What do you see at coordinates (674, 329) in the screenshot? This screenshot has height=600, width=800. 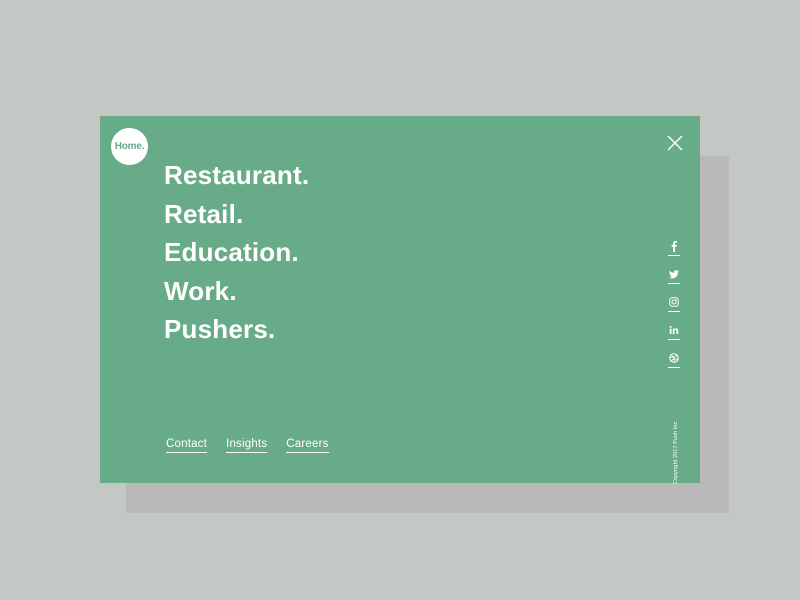 I see `linkedin-icon` at bounding box center [674, 329].